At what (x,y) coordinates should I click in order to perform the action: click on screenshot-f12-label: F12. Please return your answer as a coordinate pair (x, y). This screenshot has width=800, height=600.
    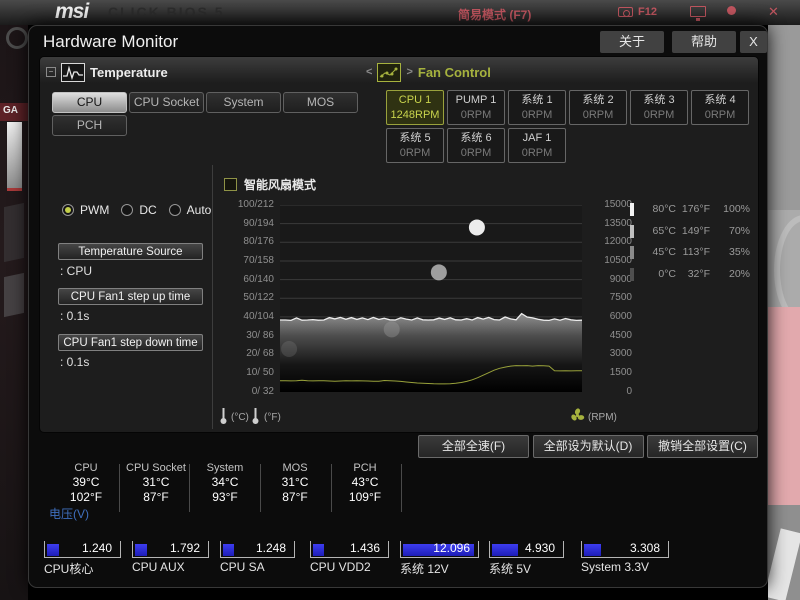
    Looking at the image, I should click on (647, 12).